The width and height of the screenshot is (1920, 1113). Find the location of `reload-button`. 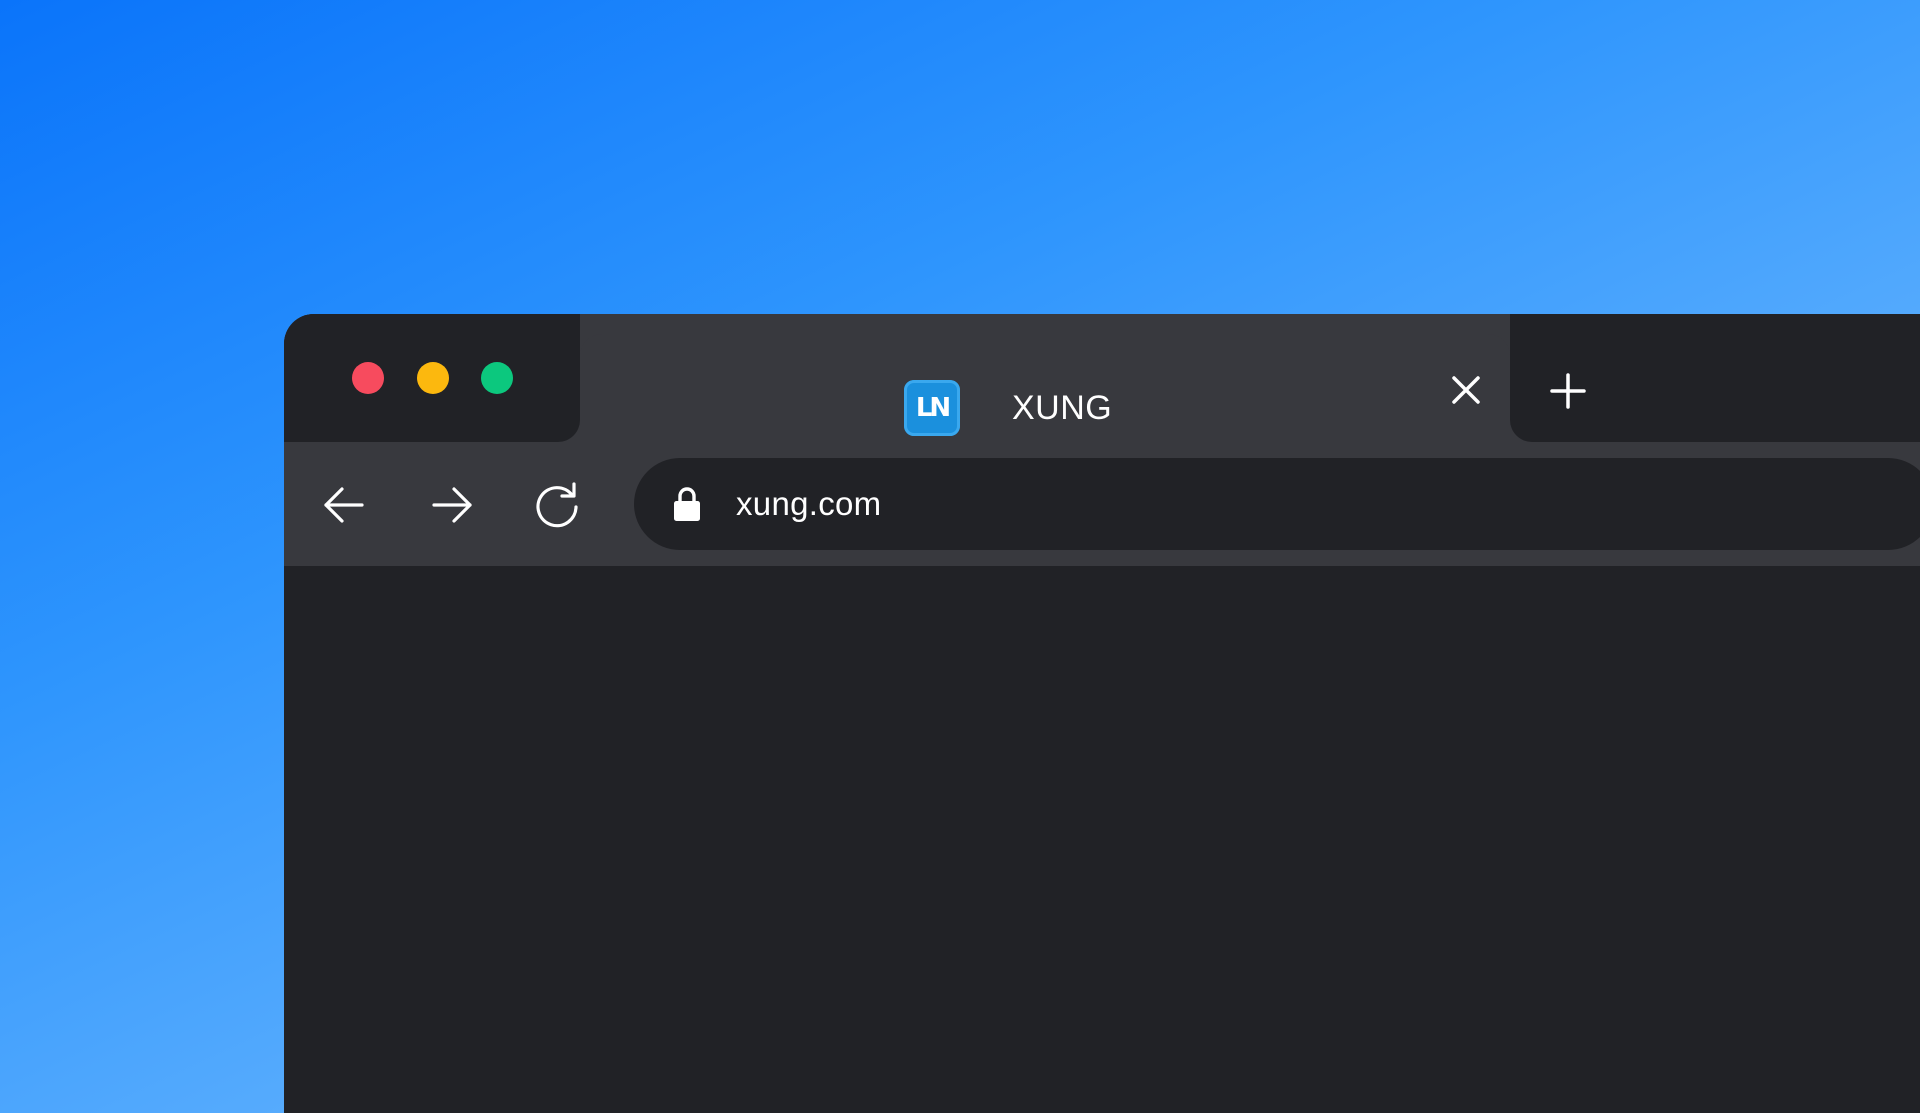

reload-button is located at coordinates (558, 505).